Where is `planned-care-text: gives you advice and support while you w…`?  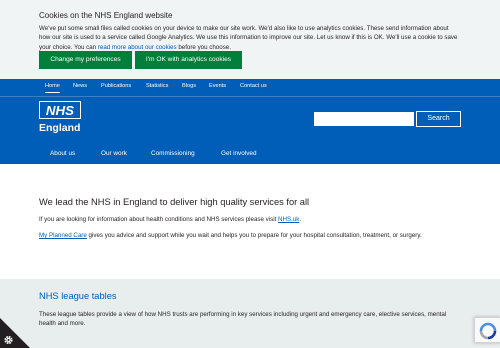 planned-care-text: gives you advice and support while you w… is located at coordinates (254, 235).